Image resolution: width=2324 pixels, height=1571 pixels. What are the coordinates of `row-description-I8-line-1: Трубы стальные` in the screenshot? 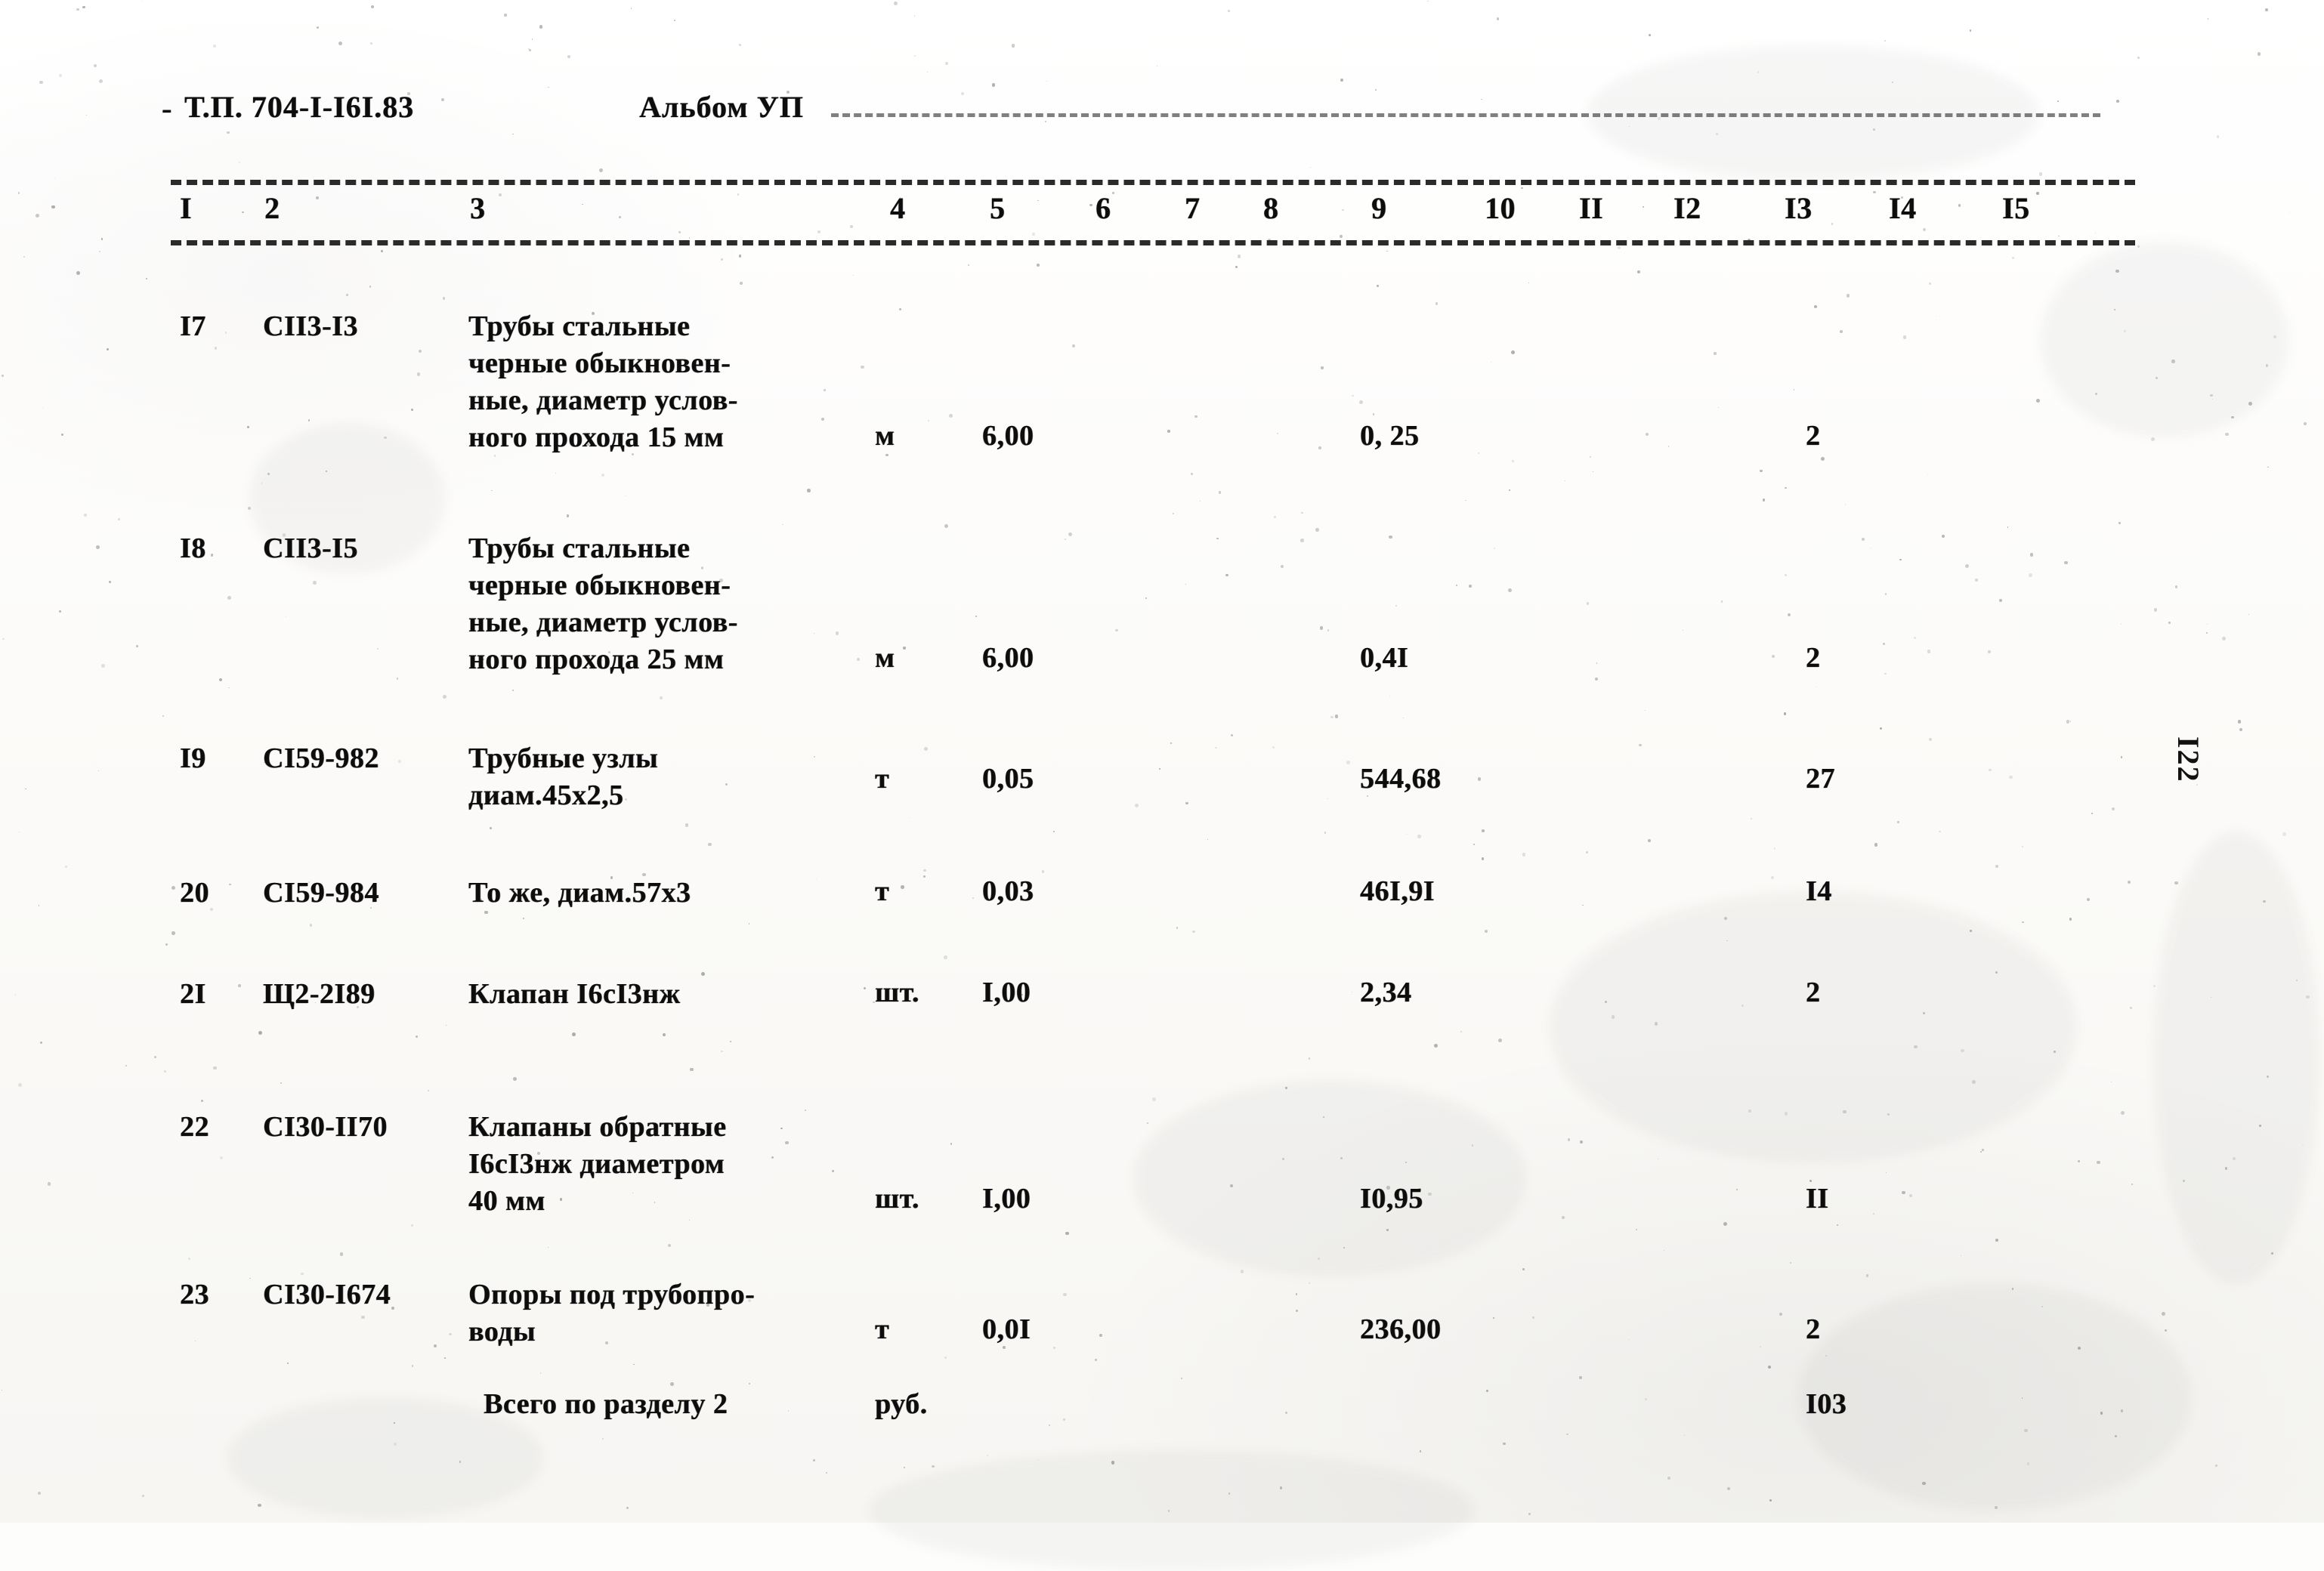 It's located at (579, 548).